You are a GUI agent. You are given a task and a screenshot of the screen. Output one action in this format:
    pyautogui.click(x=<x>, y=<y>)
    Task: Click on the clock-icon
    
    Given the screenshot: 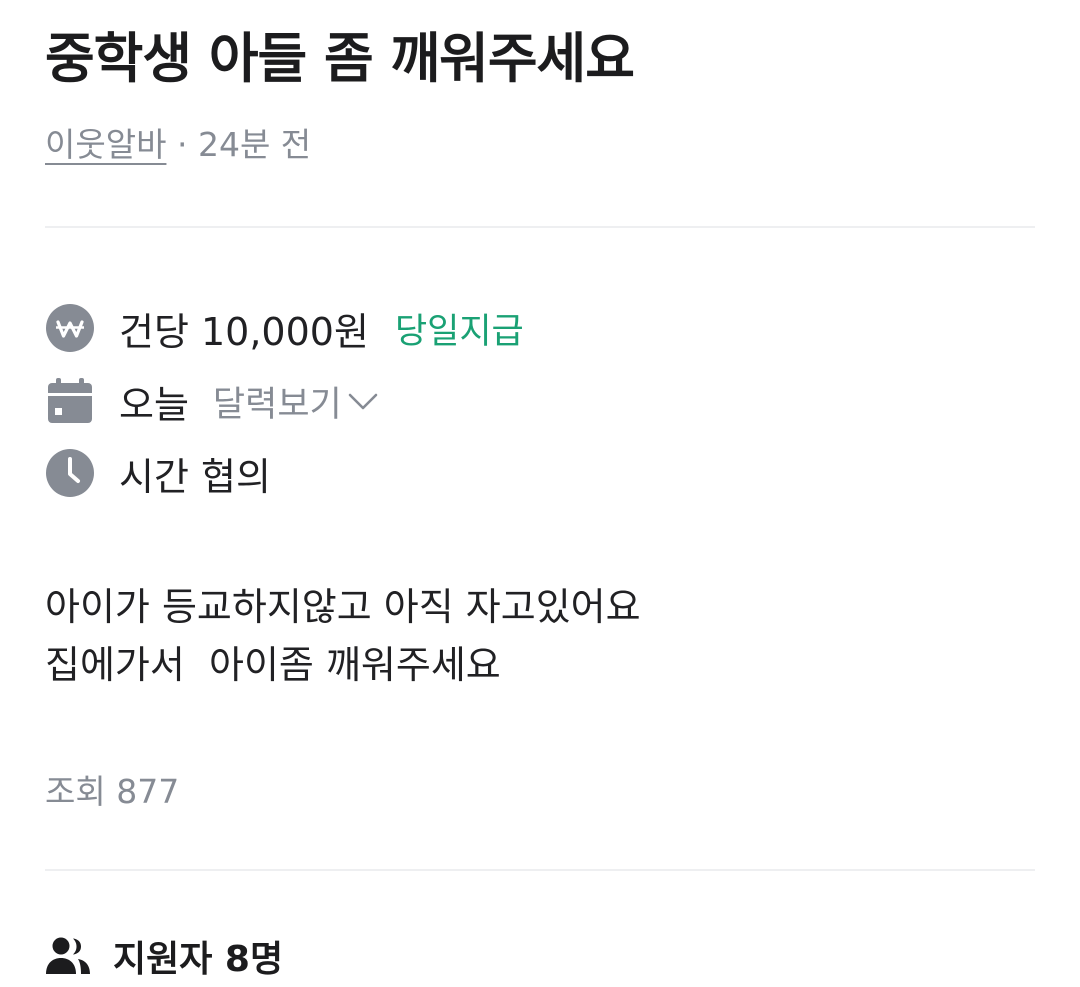 What is the action you would take?
    pyautogui.click(x=70, y=473)
    